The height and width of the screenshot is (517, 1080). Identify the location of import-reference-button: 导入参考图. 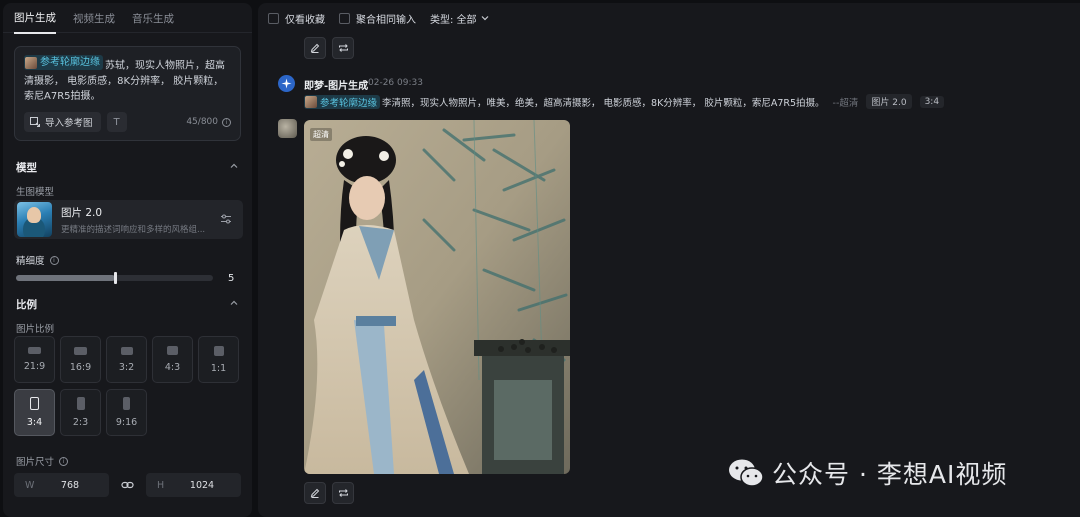
(62, 122).